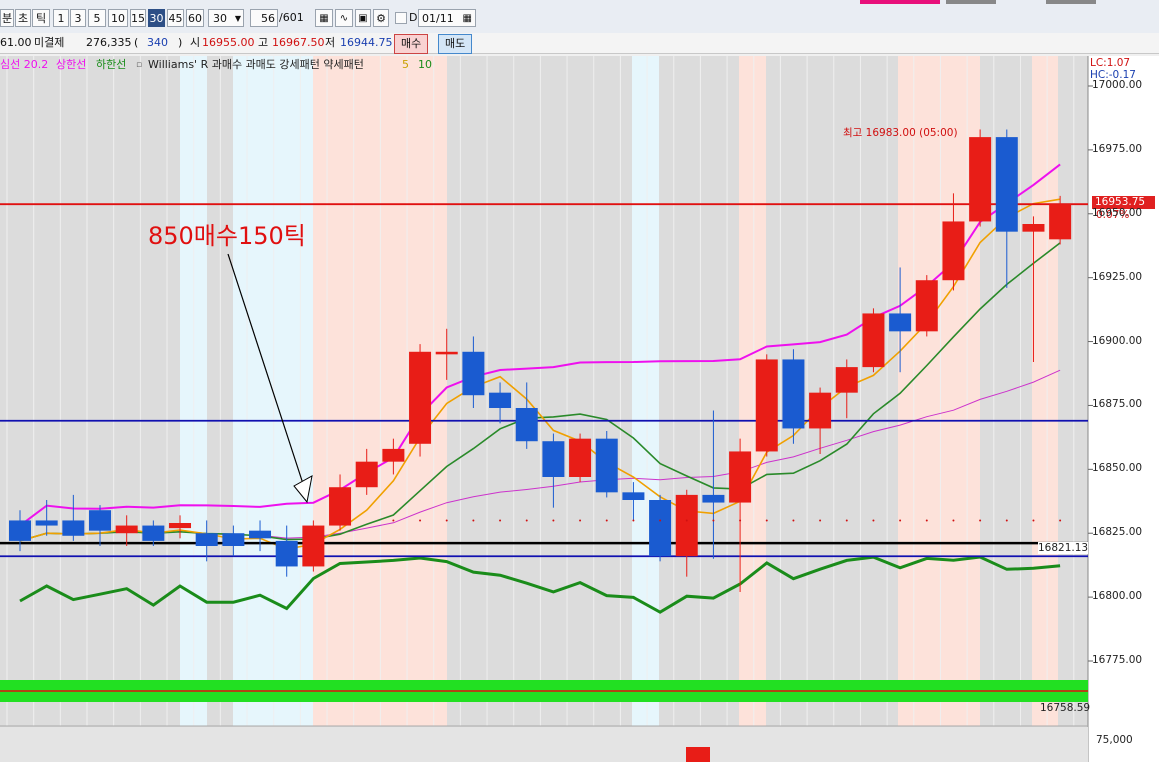 The width and height of the screenshot is (1159, 762). I want to click on period-button-5: 5, so click(97, 18).